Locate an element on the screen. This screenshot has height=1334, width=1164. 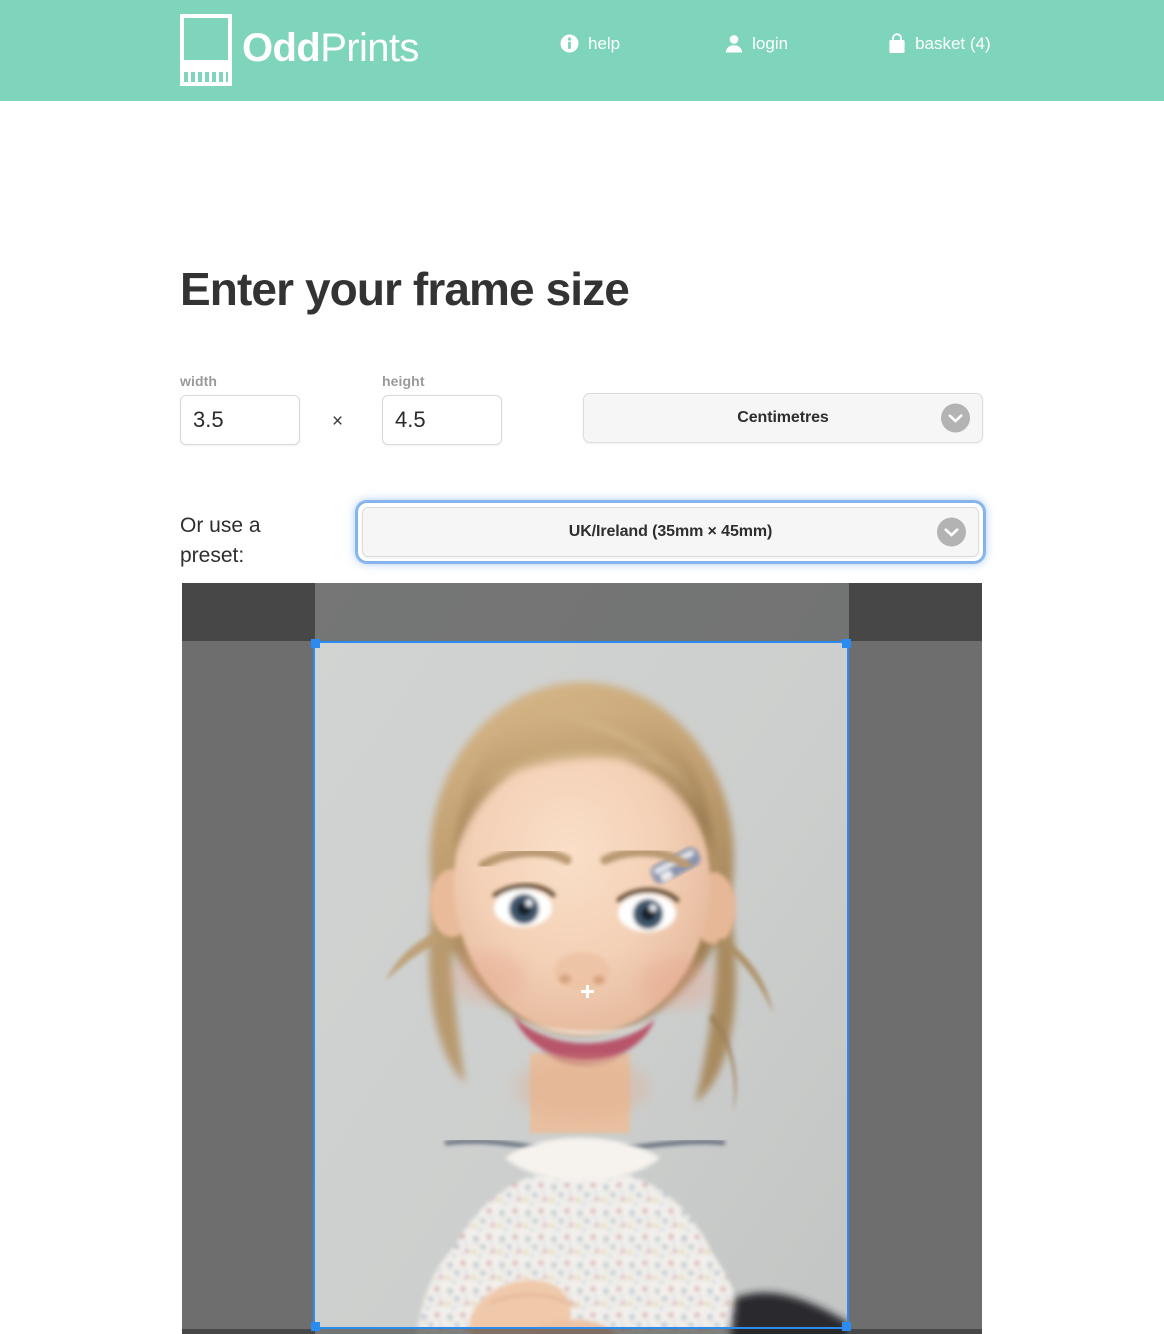
preset-select-focus-ring: UK/Ireland (35mm × 45mm) is located at coordinates (670, 532).